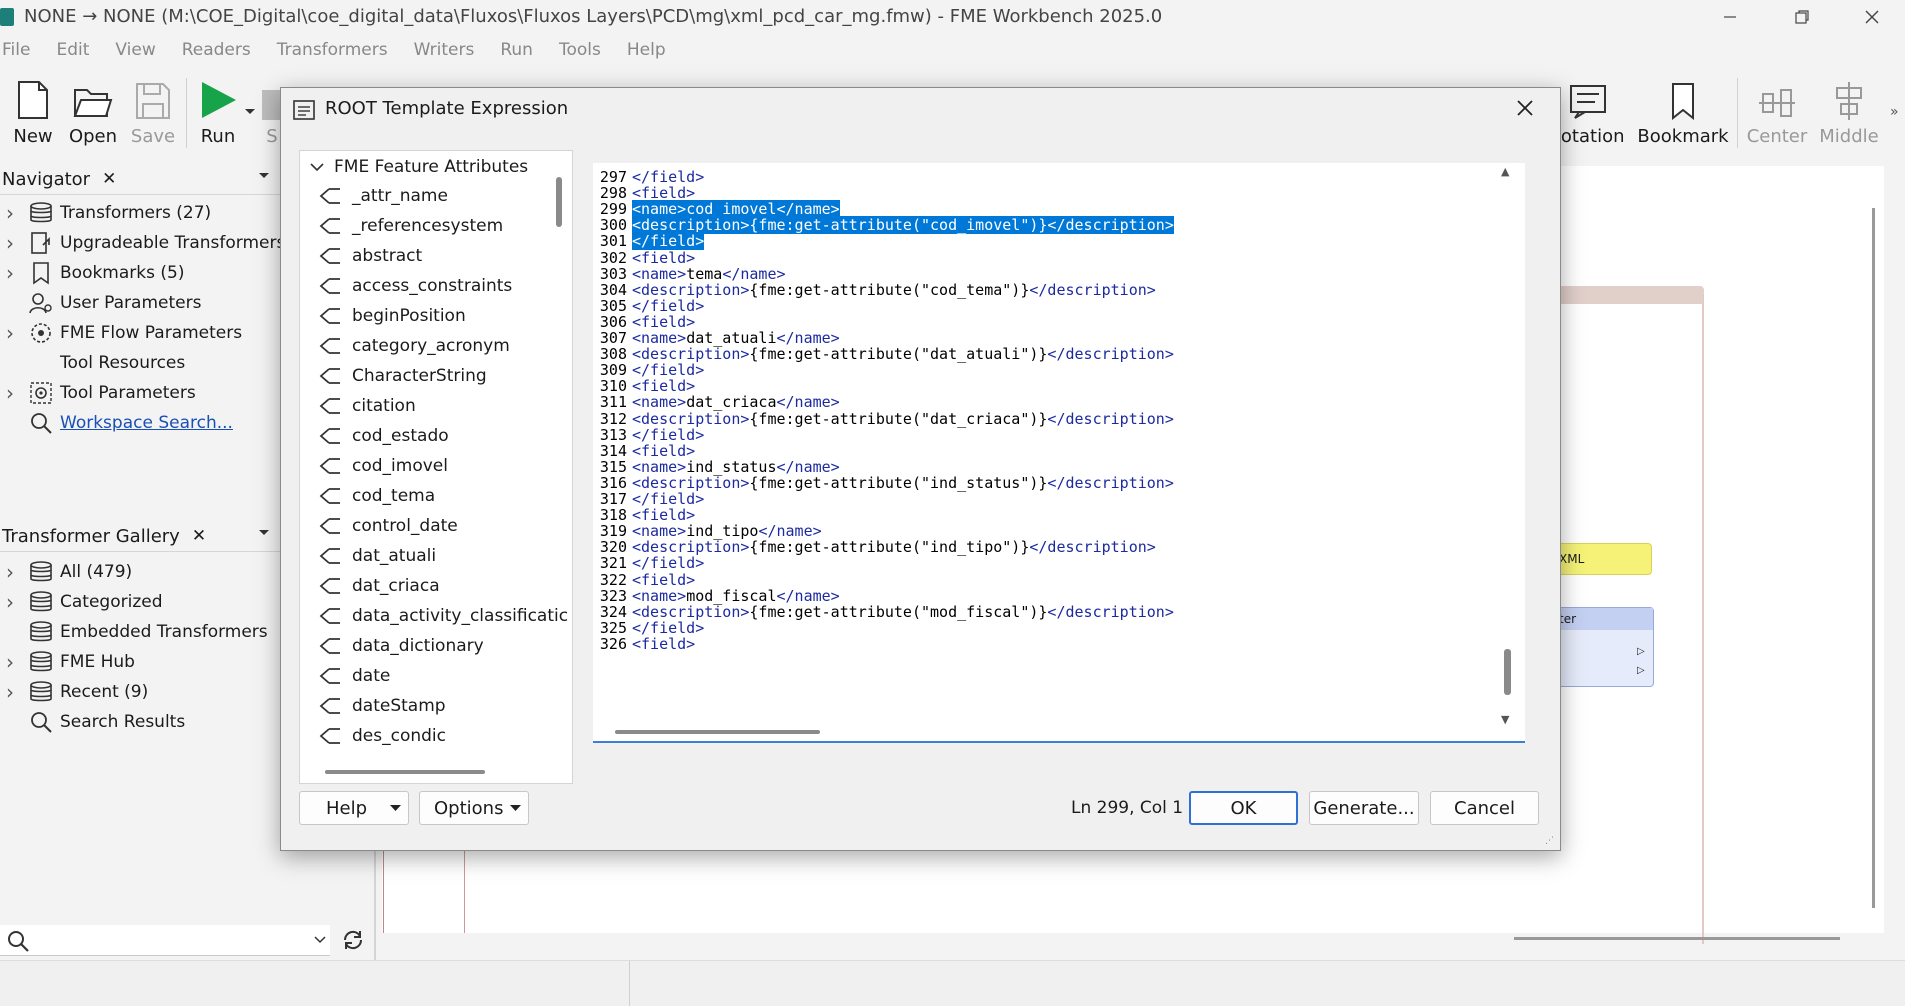 The width and height of the screenshot is (1905, 1006). What do you see at coordinates (377, 556) in the screenshot?
I see `attribute-item: dat_atuali` at bounding box center [377, 556].